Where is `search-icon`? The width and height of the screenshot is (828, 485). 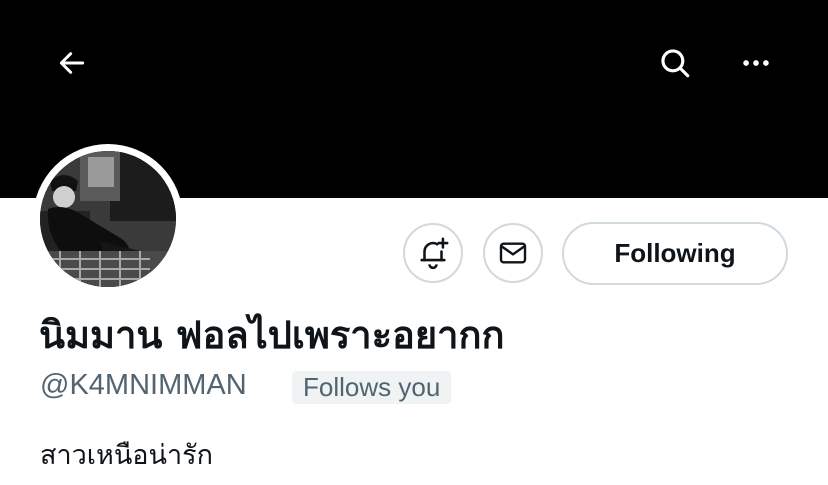
search-icon is located at coordinates (675, 63).